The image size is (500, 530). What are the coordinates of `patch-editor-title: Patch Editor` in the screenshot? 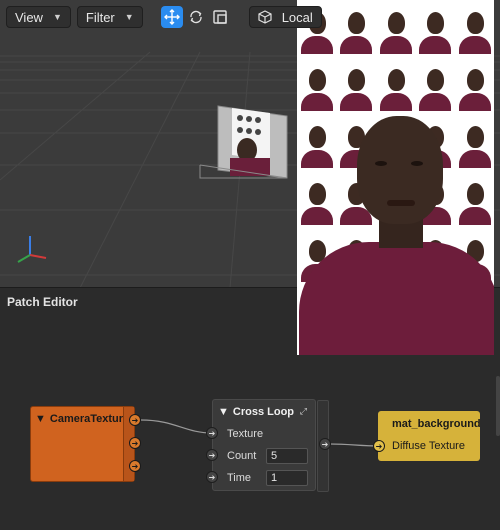 It's located at (42, 302).